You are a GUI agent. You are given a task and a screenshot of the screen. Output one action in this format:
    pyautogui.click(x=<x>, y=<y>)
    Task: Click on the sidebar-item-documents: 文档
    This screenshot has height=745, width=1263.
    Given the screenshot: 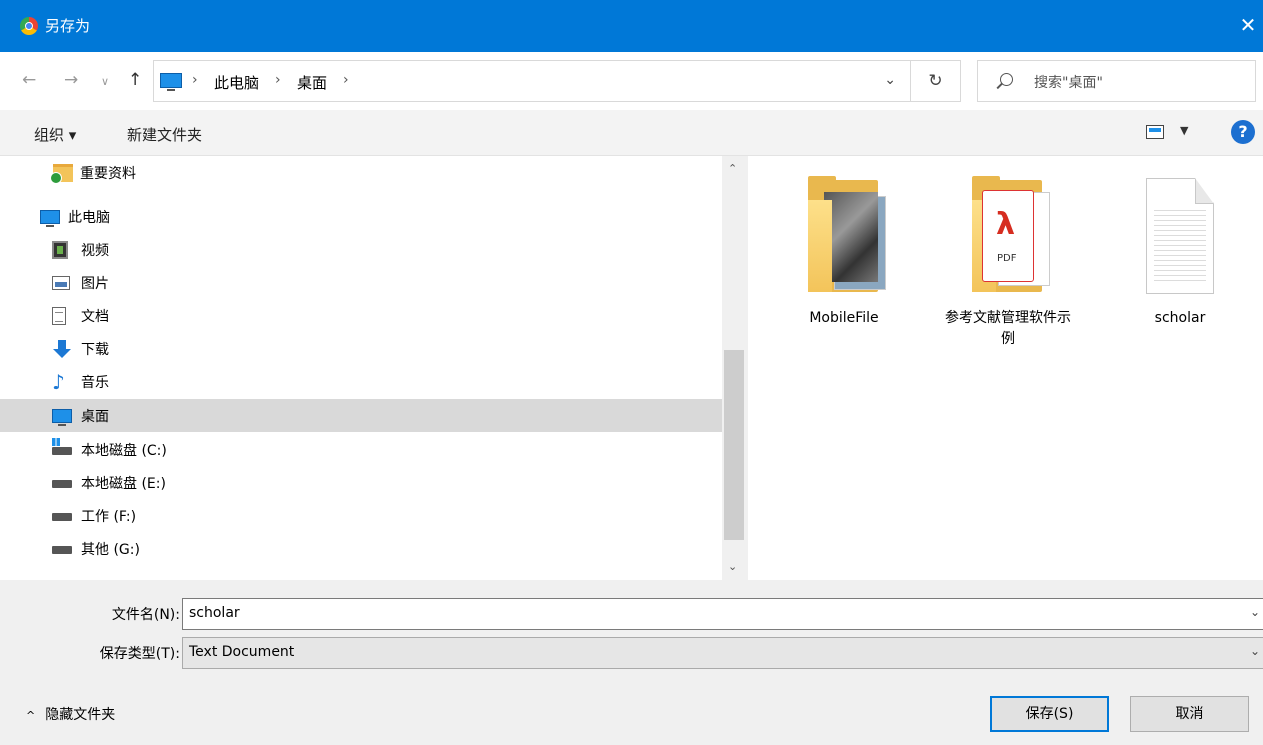 What is the action you would take?
    pyautogui.click(x=361, y=315)
    